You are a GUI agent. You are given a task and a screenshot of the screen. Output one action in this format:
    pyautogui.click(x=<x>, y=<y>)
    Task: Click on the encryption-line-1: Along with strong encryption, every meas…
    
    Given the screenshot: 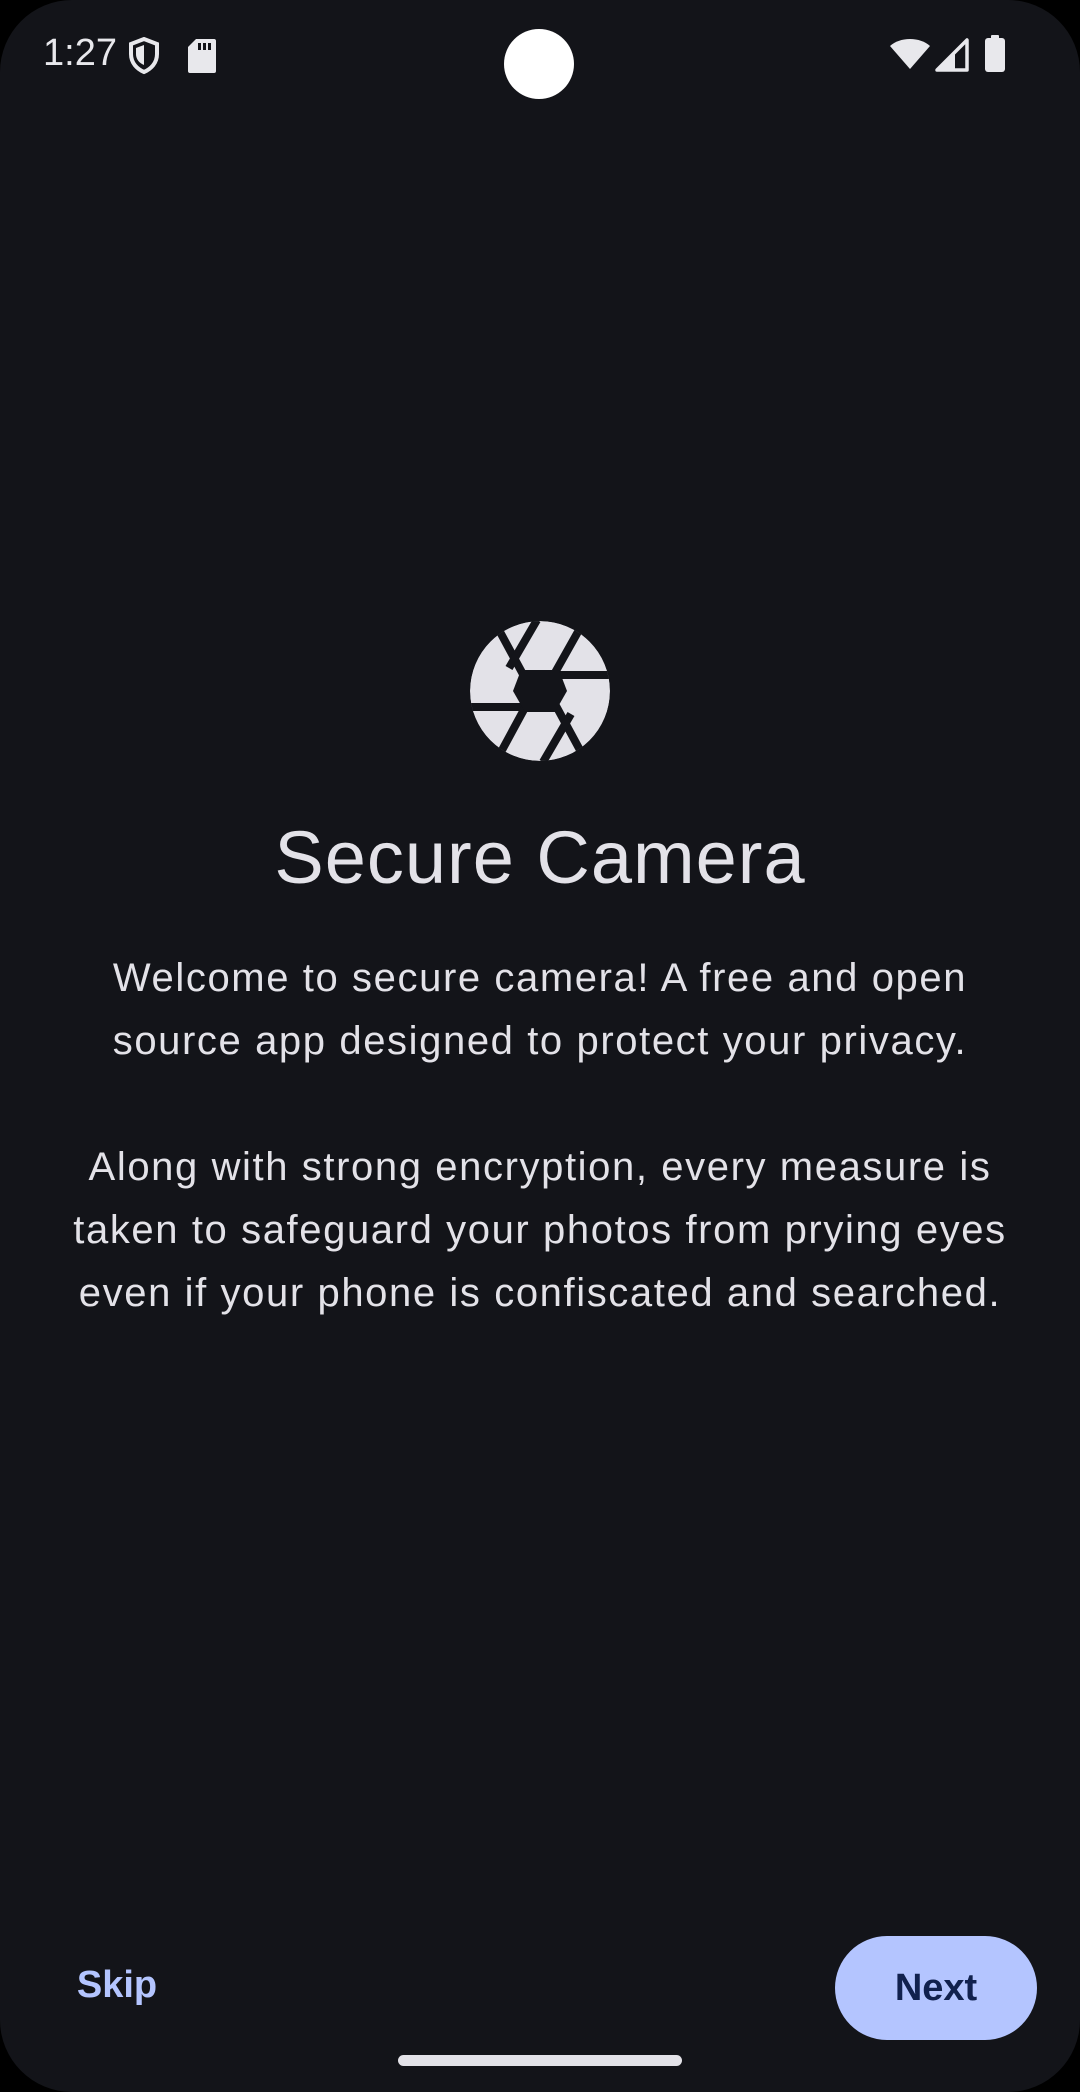 What is the action you would take?
    pyautogui.click(x=540, y=1167)
    